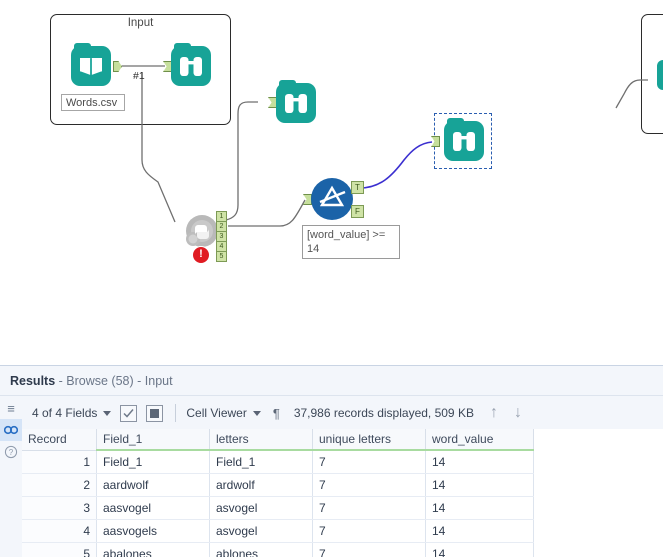 The width and height of the screenshot is (663, 557). I want to click on browse-icon, so click(11, 430).